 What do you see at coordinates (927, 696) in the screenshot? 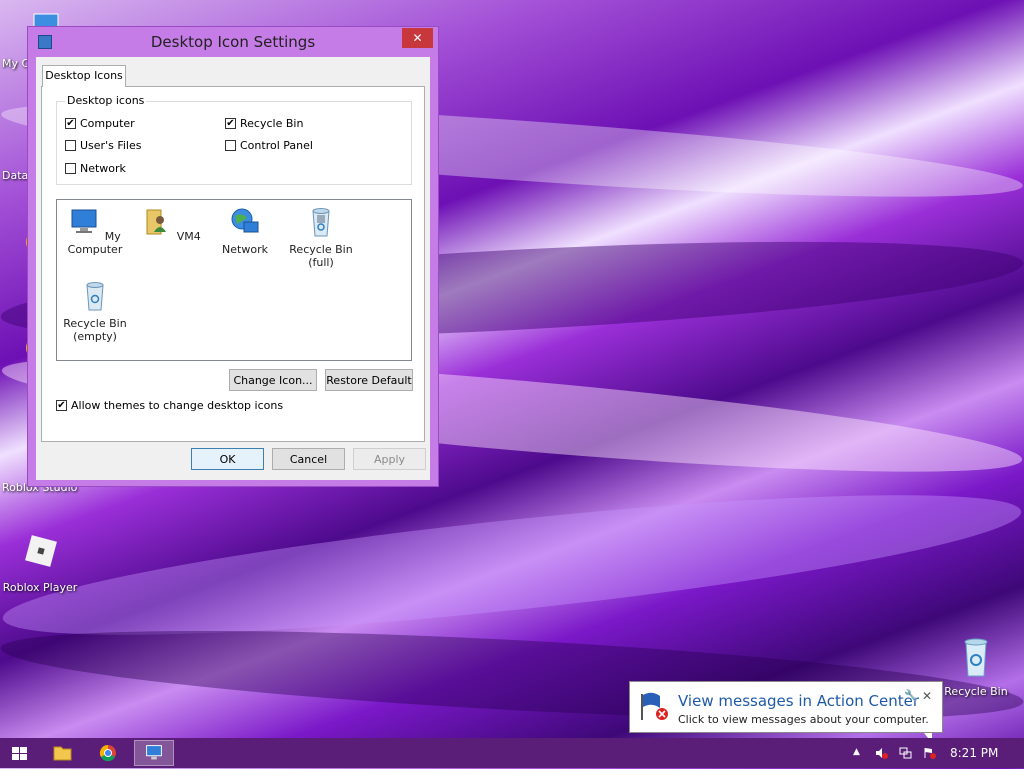
I see `notification-close-button: ✕` at bounding box center [927, 696].